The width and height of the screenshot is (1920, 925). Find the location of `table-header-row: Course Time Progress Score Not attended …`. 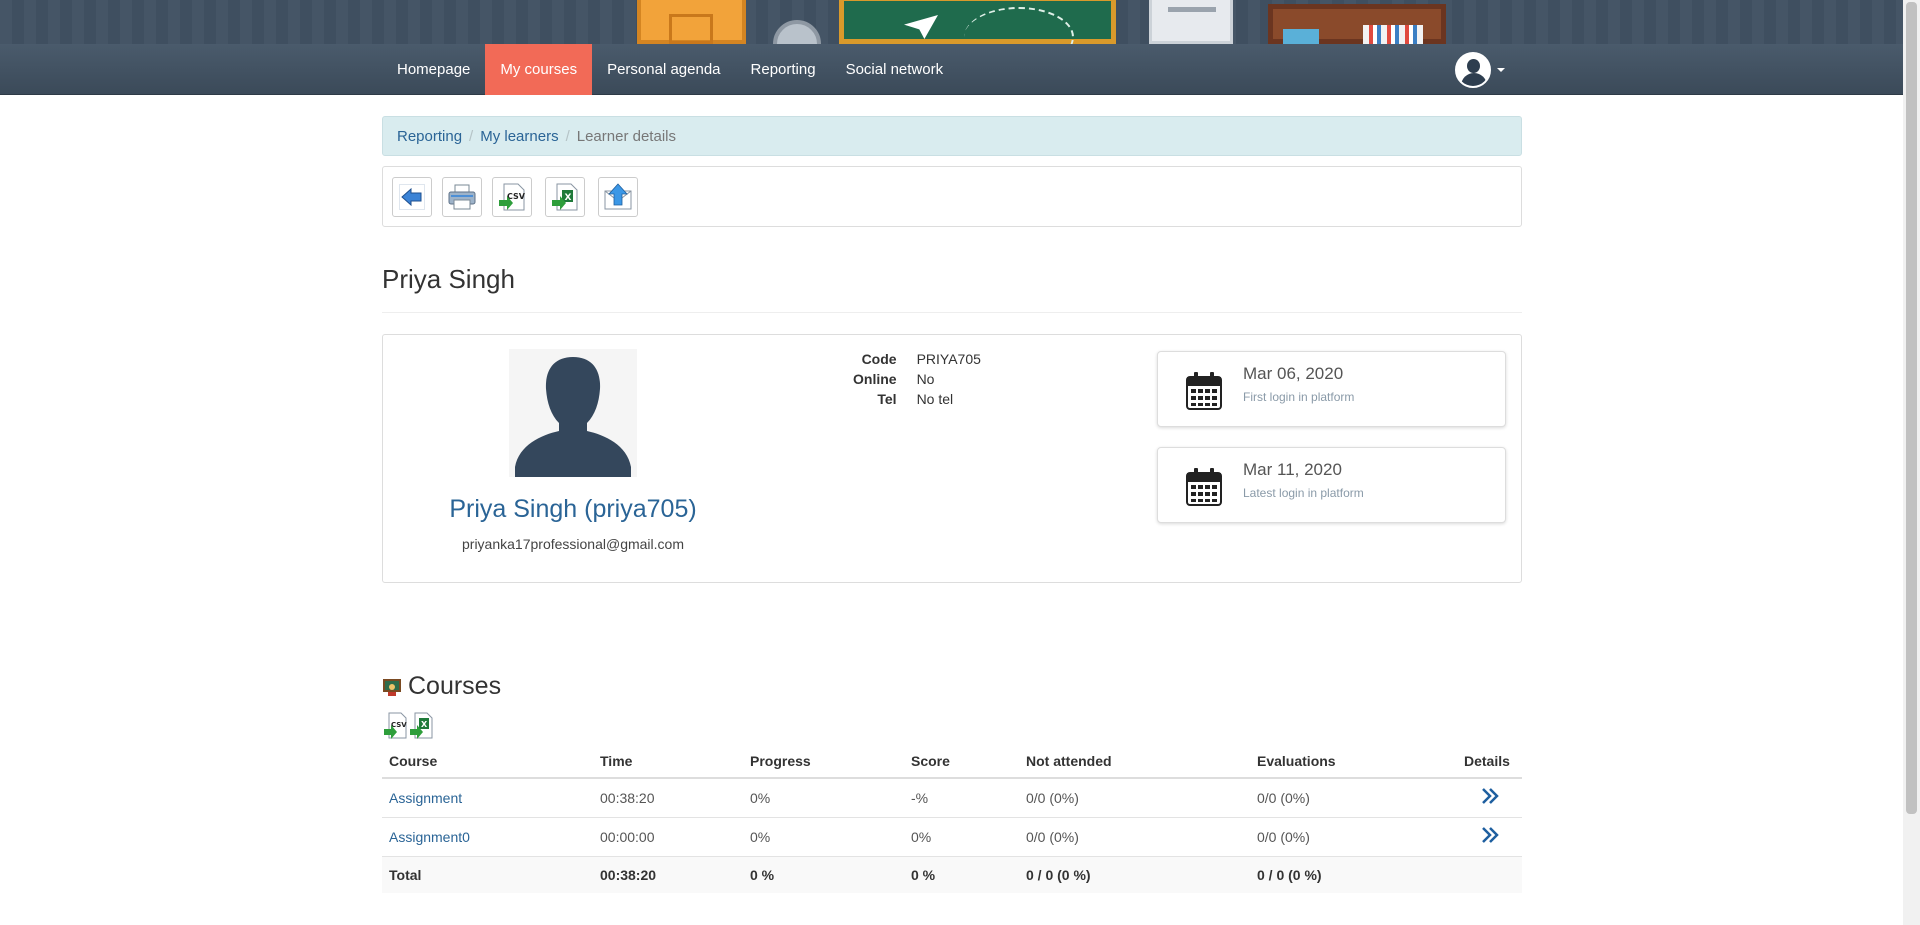

table-header-row: Course Time Progress Score Not attended … is located at coordinates (952, 761).